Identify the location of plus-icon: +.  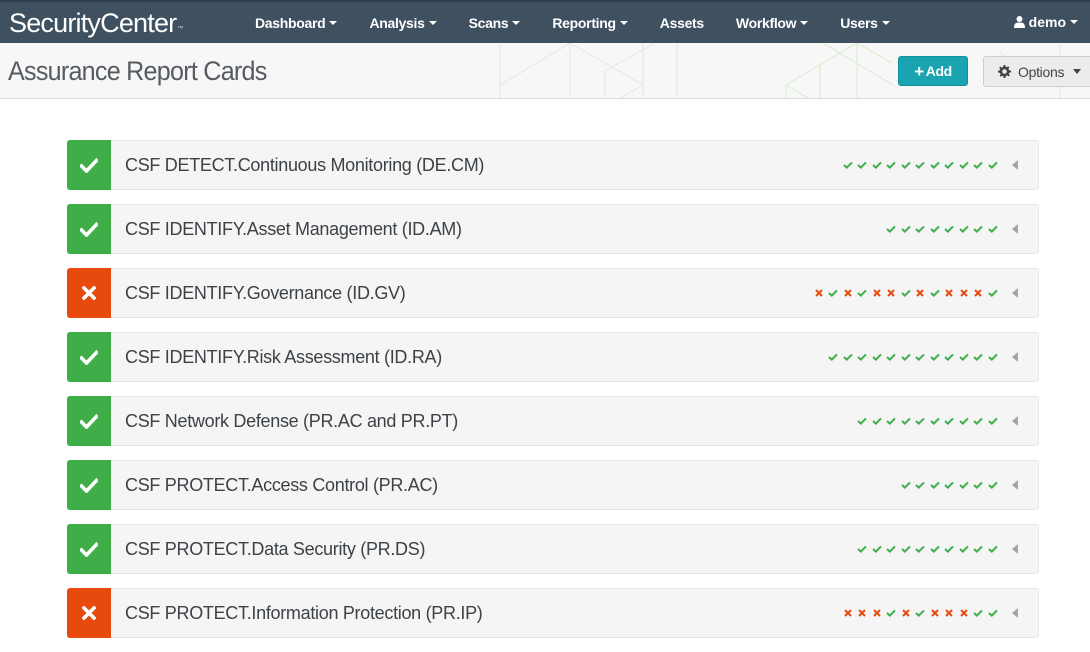
(919, 71).